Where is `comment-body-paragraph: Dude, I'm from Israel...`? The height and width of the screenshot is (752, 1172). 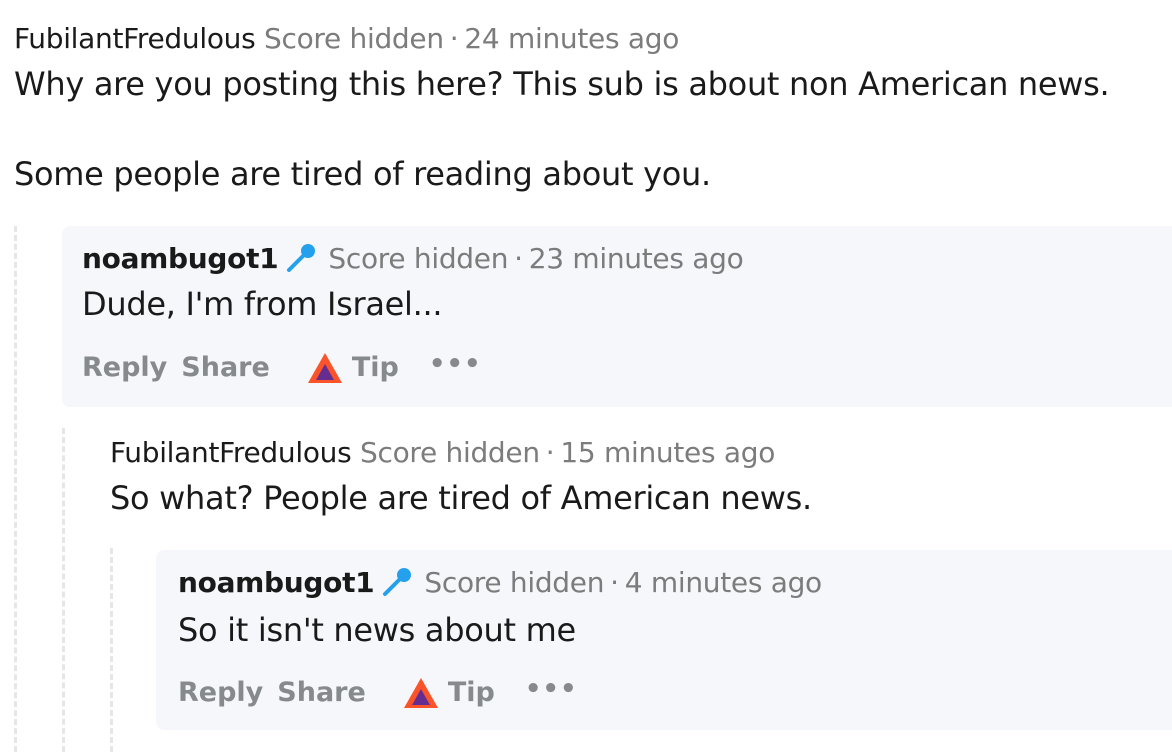 comment-body-paragraph: Dude, I'm from Israel... is located at coordinates (262, 304).